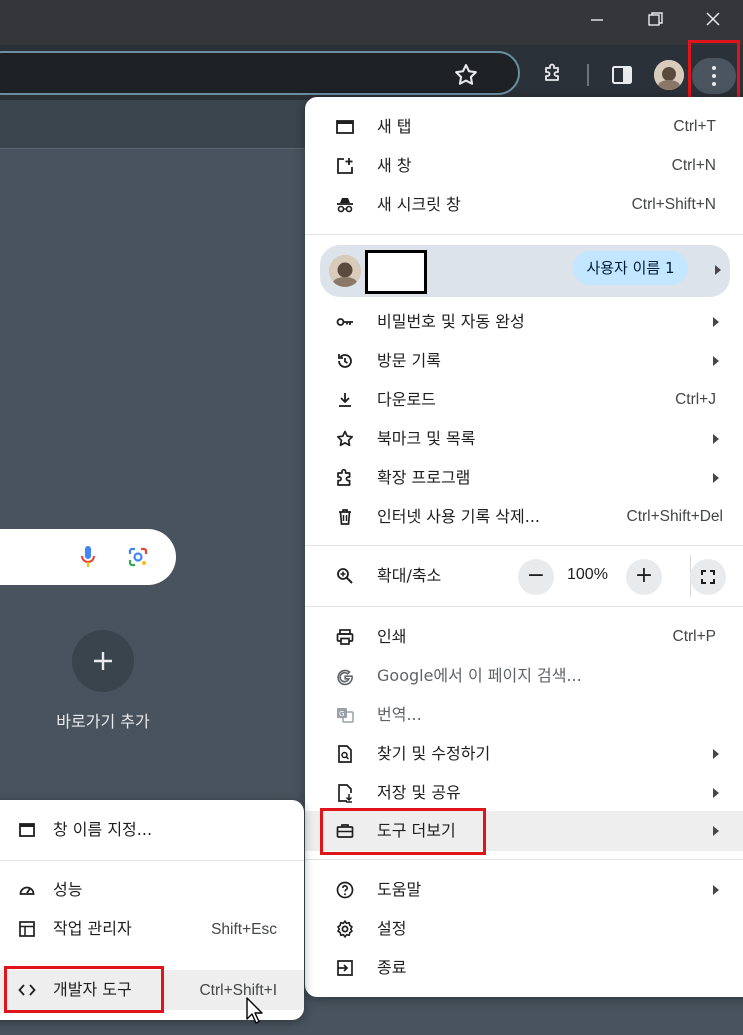  I want to click on save-share-icon, so click(345, 793).